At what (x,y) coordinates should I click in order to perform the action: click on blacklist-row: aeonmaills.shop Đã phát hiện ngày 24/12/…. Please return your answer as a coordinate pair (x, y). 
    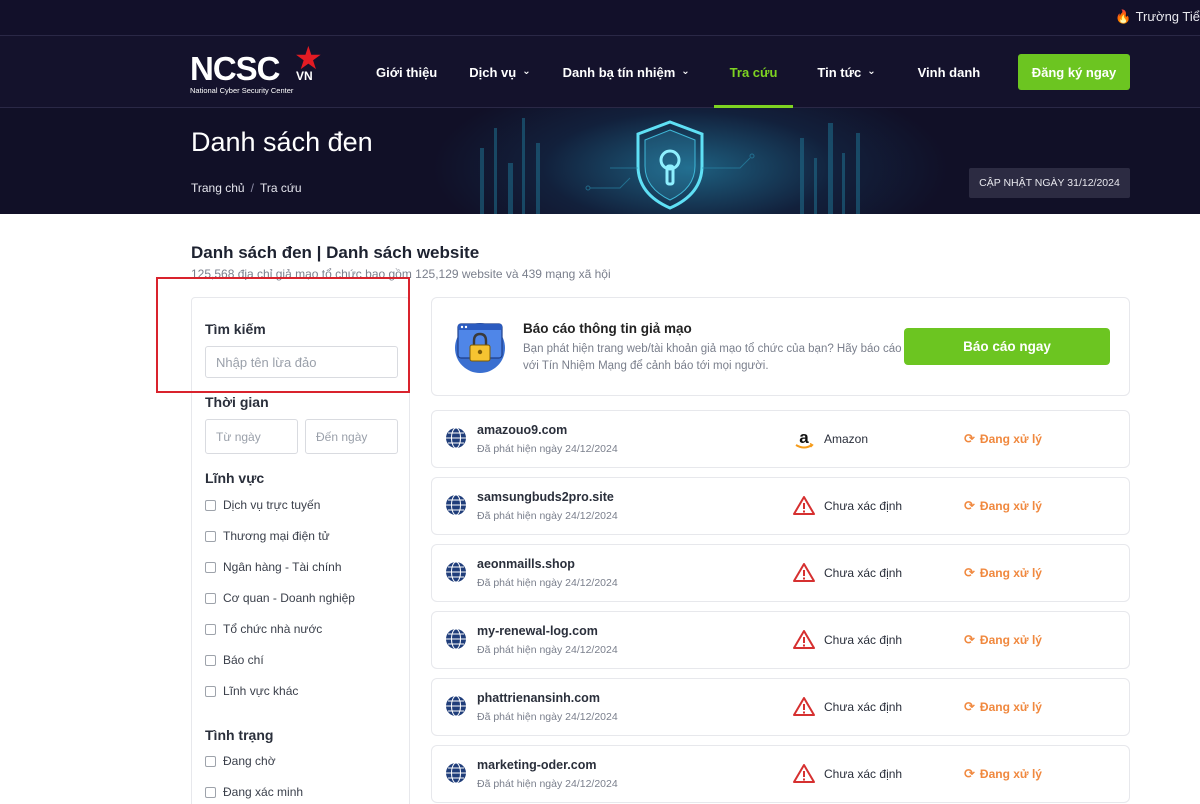
    Looking at the image, I should click on (780, 573).